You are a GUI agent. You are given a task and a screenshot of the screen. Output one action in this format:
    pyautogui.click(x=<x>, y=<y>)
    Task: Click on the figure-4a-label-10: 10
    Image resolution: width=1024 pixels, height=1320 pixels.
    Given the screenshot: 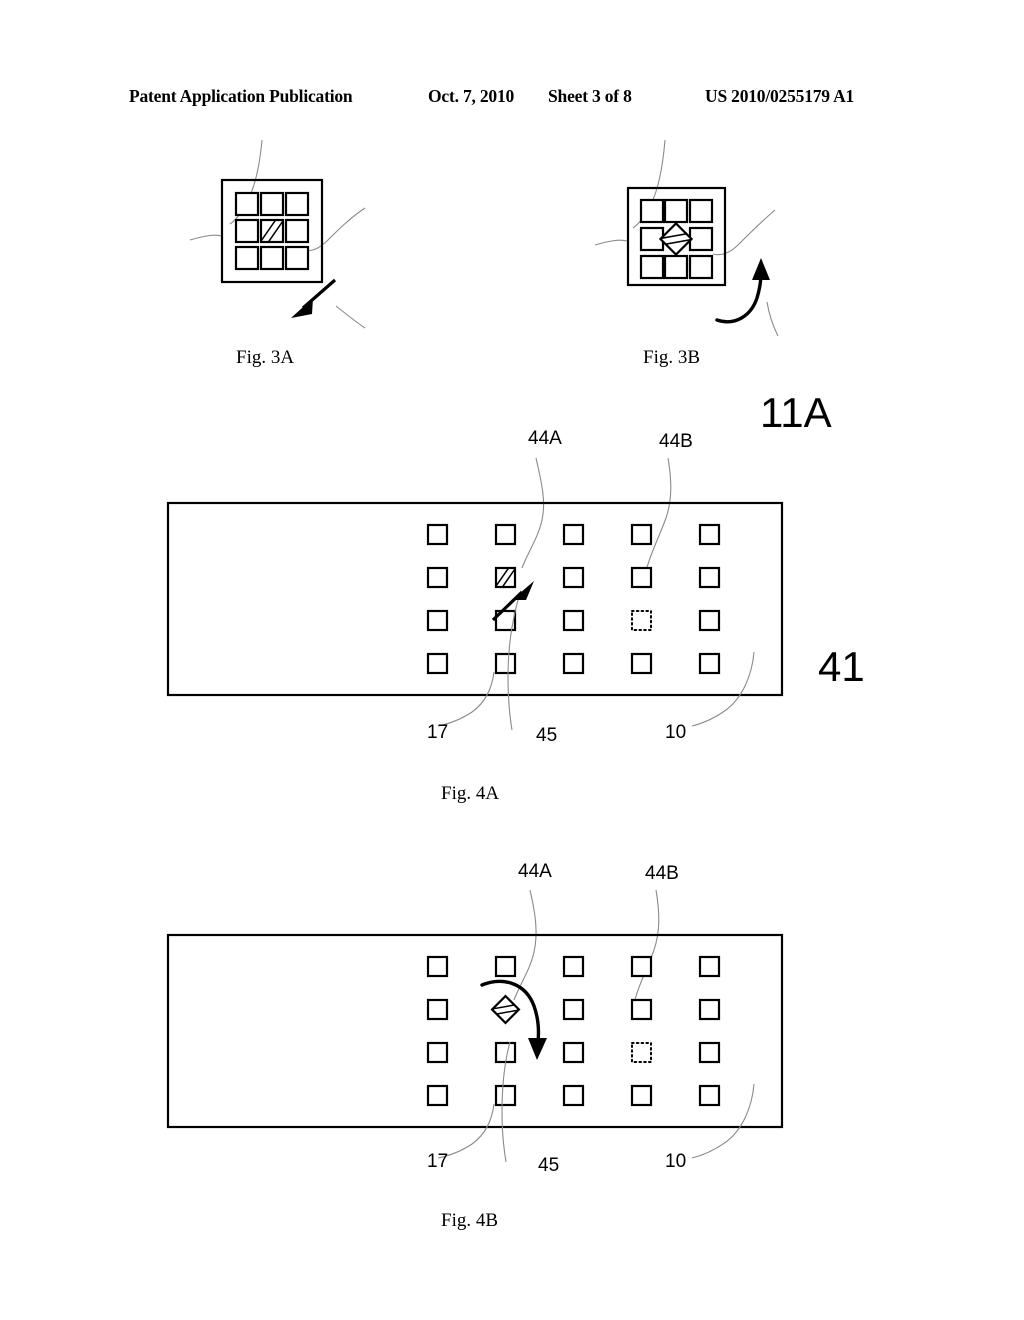 What is the action you would take?
    pyautogui.click(x=676, y=732)
    